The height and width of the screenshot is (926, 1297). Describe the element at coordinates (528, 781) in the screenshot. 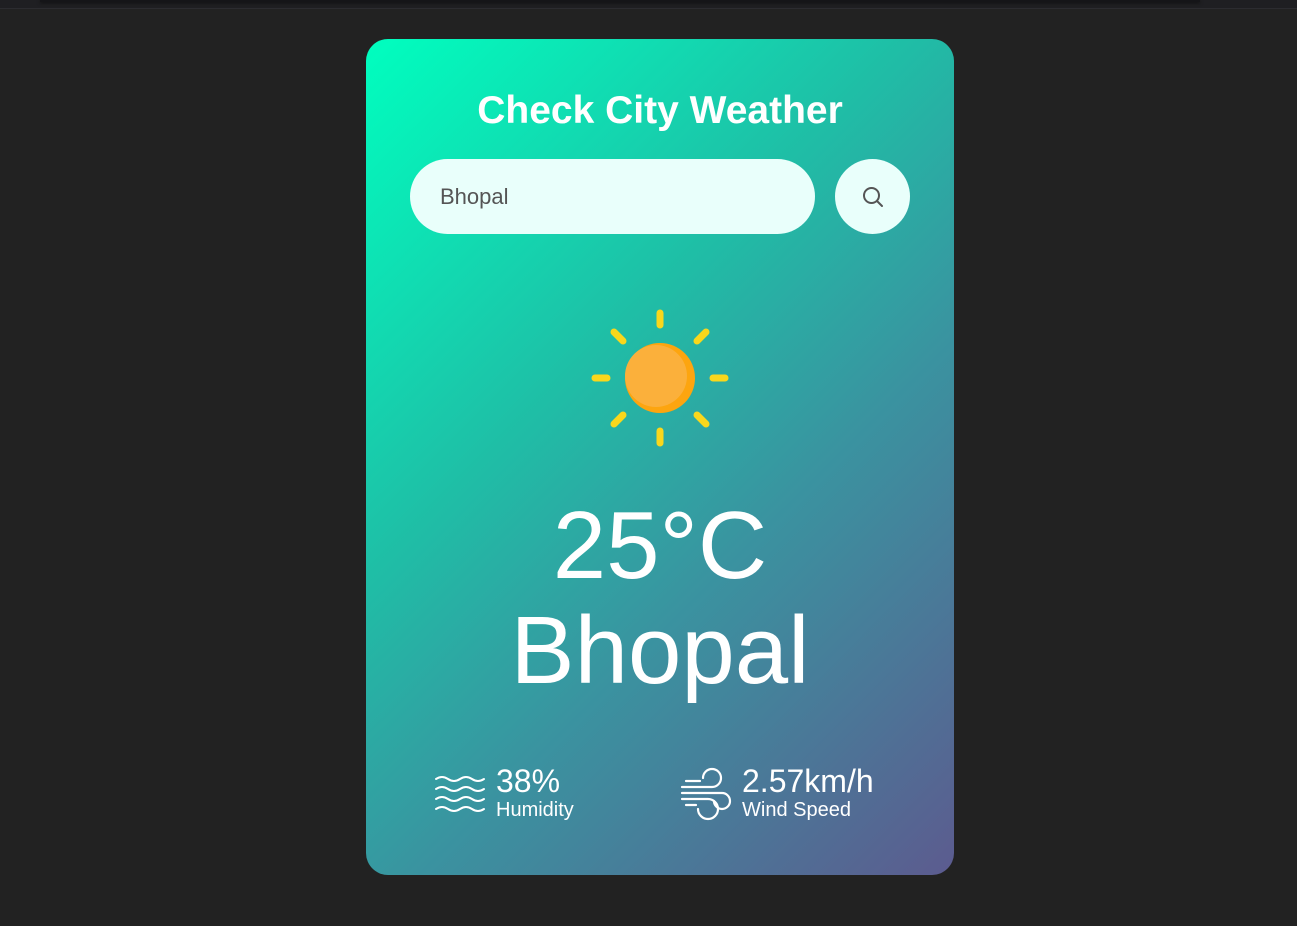

I see `humidity-value: 38%` at that location.